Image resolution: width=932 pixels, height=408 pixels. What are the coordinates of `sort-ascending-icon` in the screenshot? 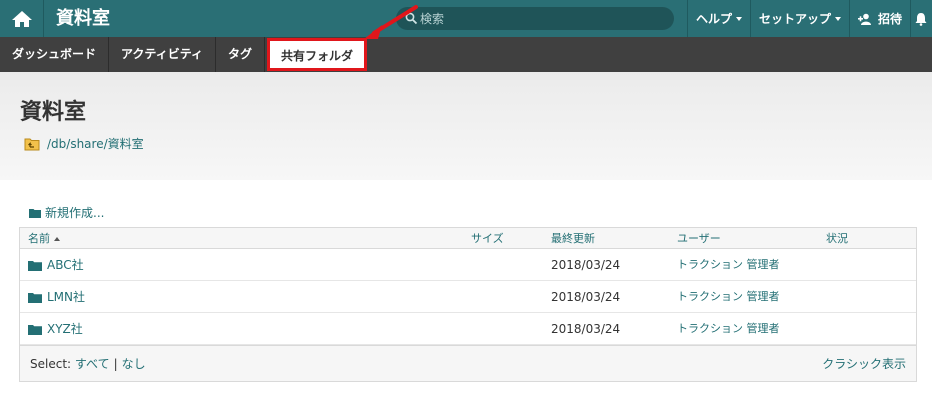 It's located at (57, 239).